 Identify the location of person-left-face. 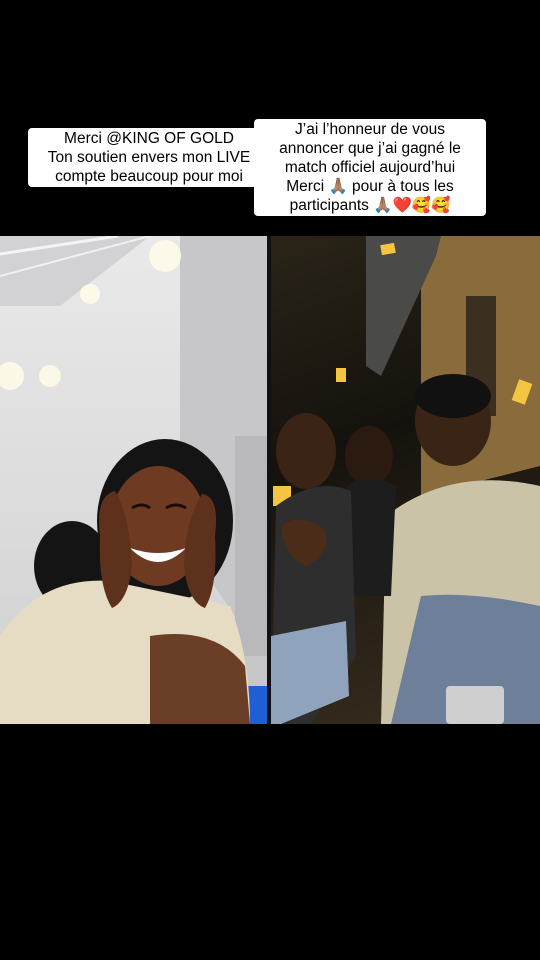
(306, 451).